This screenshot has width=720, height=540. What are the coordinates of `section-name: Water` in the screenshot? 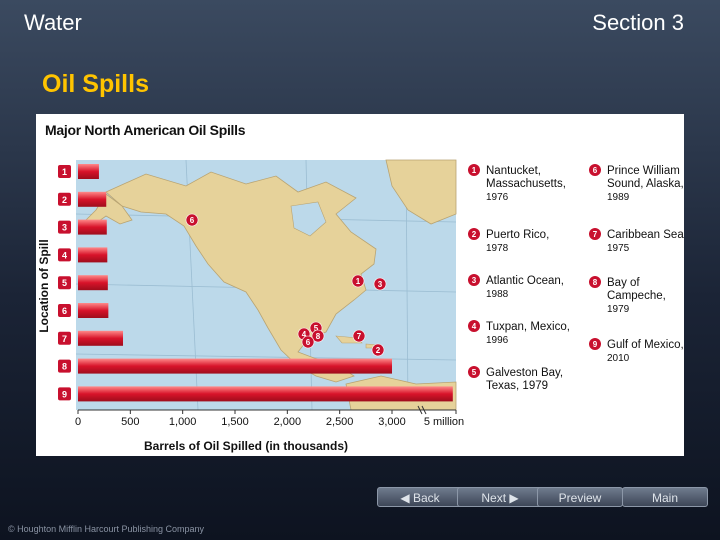 It's located at (53, 22).